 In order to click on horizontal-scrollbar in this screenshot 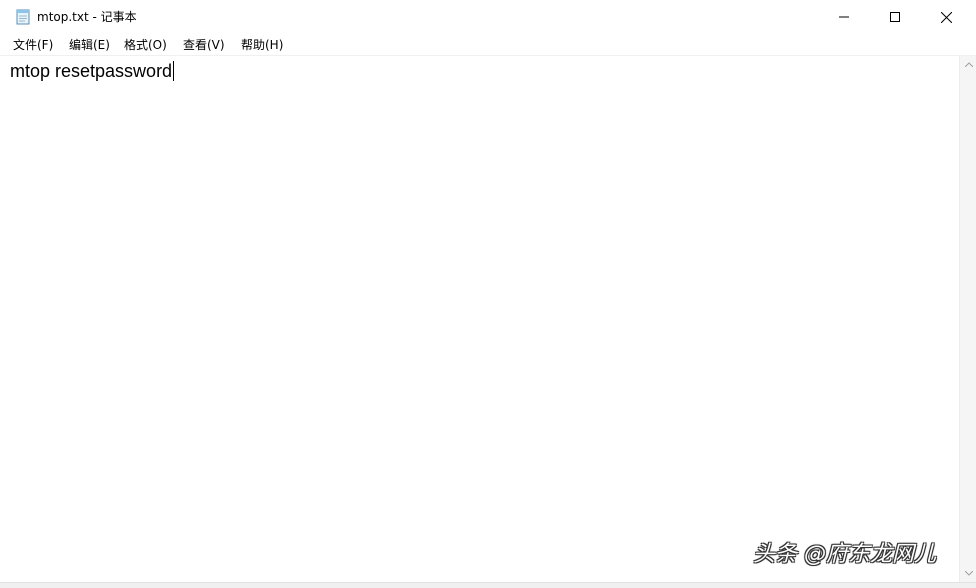, I will do `click(488, 585)`.